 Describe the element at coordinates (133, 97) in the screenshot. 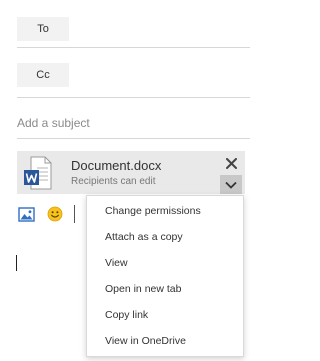

I see `cc-divider` at that location.